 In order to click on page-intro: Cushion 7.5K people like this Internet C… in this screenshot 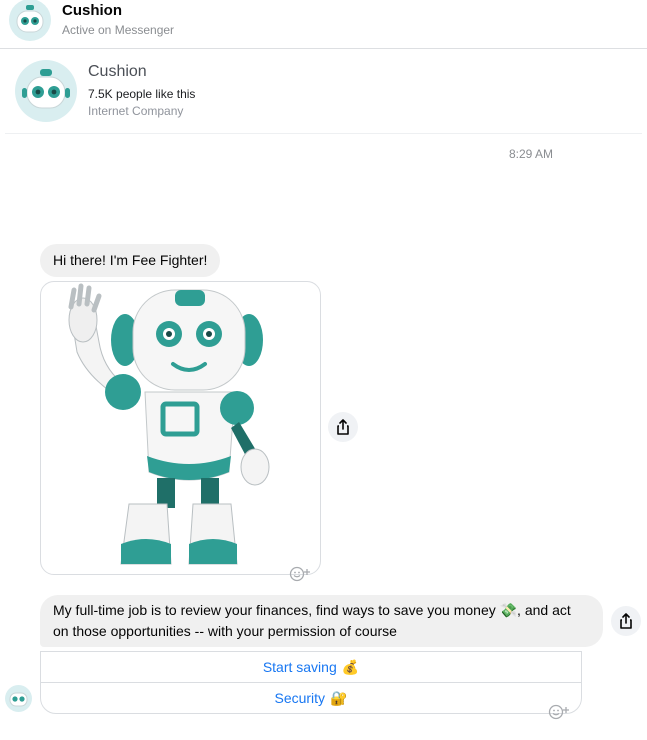, I will do `click(323, 91)`.